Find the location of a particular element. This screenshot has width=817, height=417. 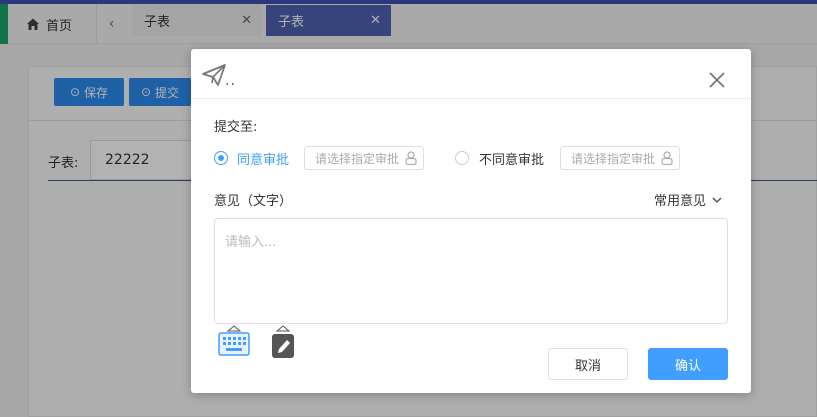

keyboard-icon is located at coordinates (234, 341).